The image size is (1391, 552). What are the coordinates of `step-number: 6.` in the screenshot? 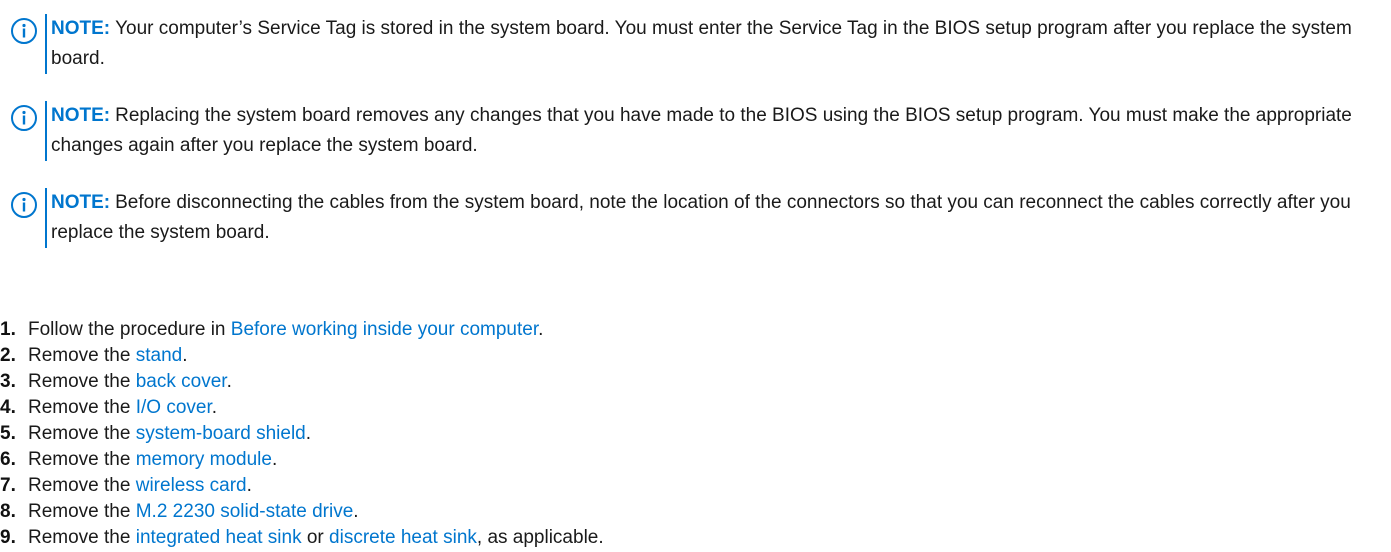 It's located at (8, 459).